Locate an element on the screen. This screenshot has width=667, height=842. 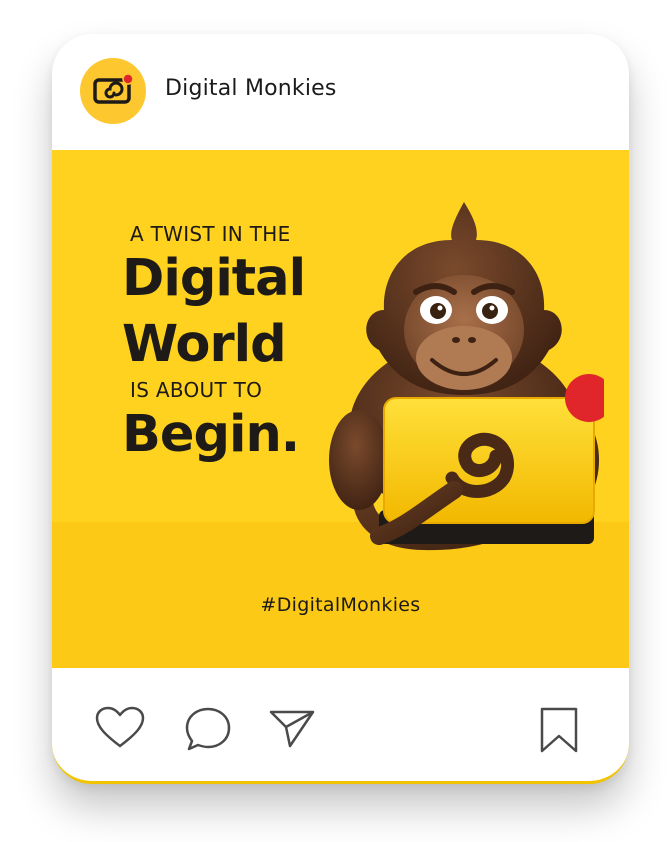
post-actions is located at coordinates (340, 724).